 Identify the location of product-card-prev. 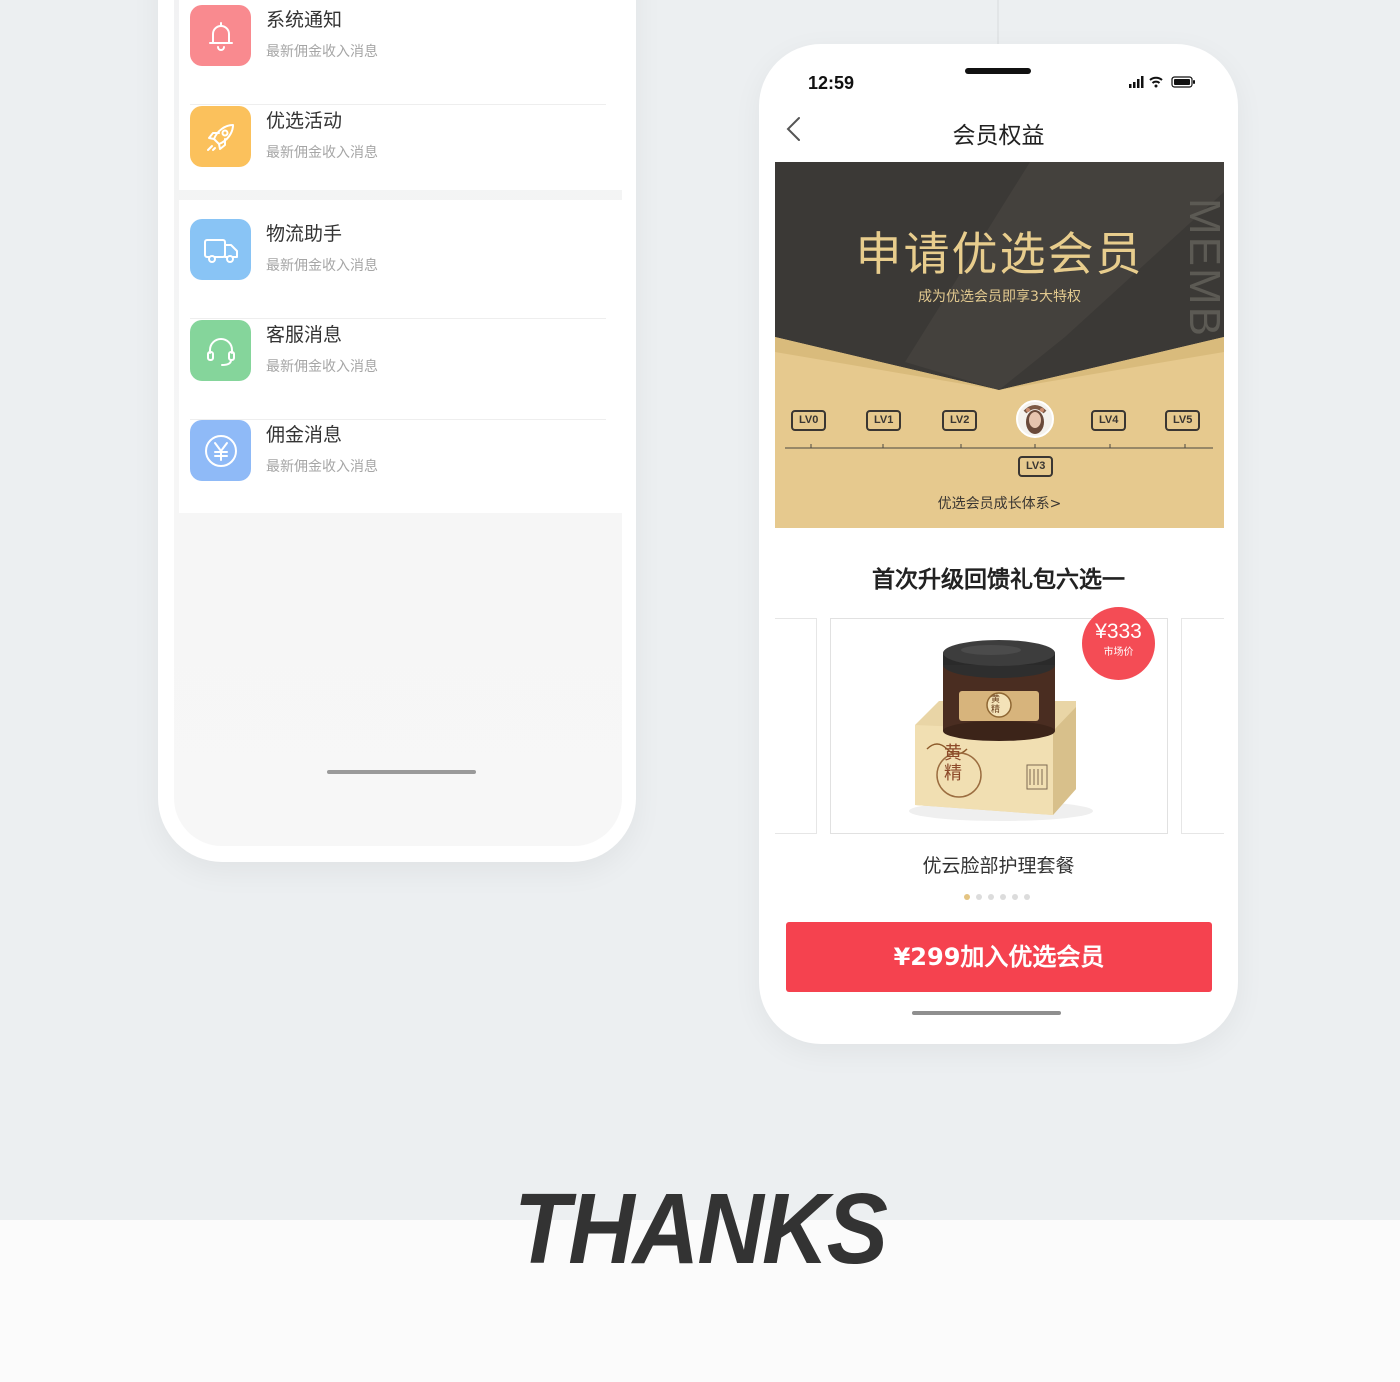
(796, 726).